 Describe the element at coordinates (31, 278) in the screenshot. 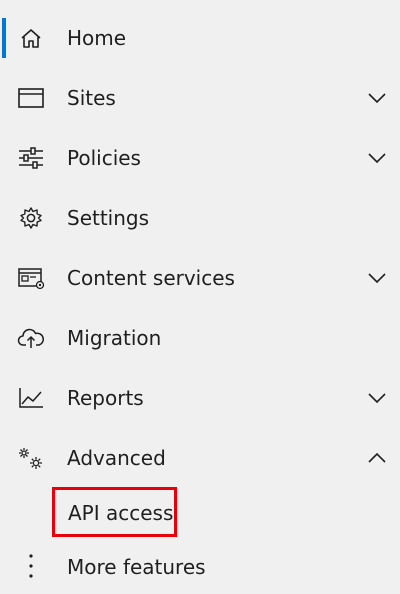

I see `content-services-icon` at that location.